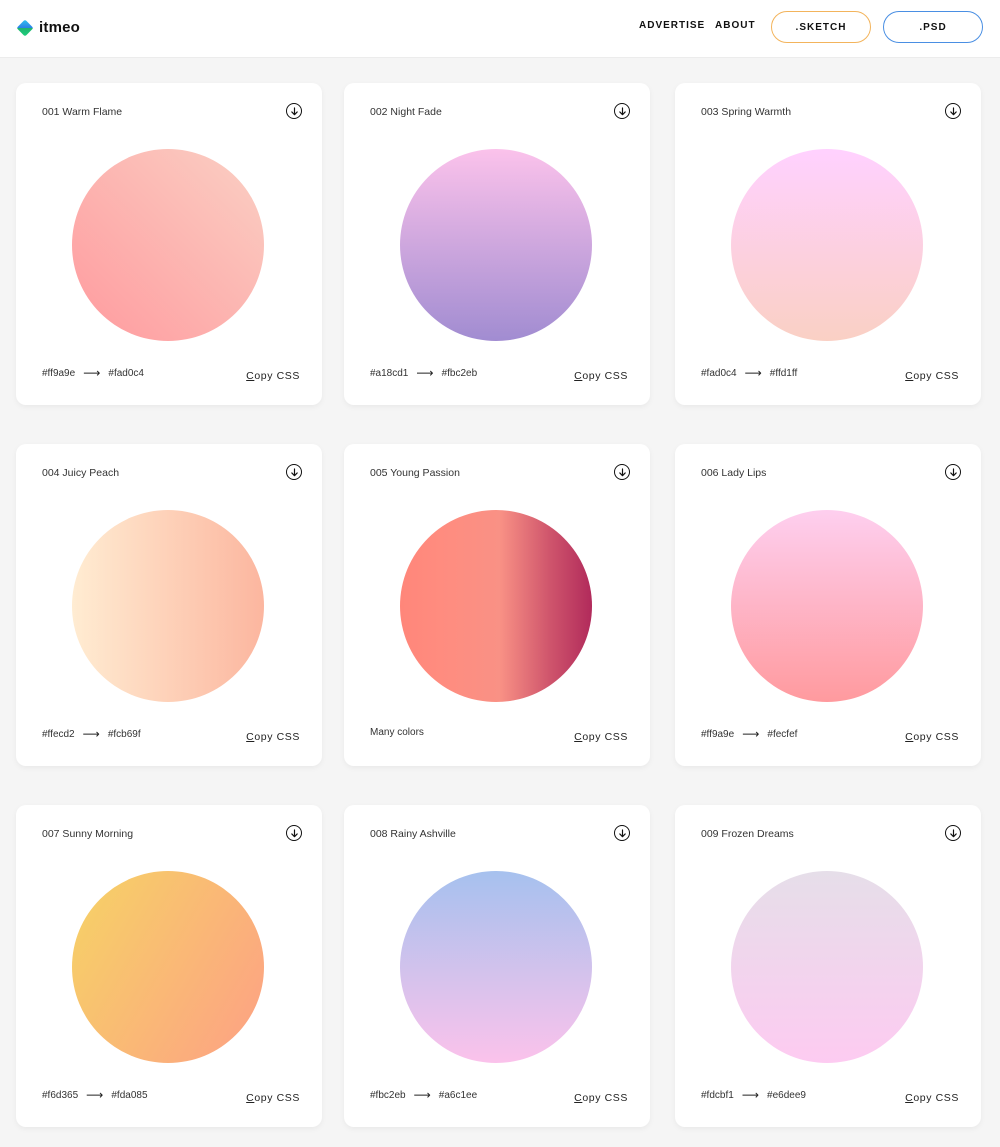  I want to click on color-codes: #ff9a9e ⟶ #fad0c4, so click(93, 373).